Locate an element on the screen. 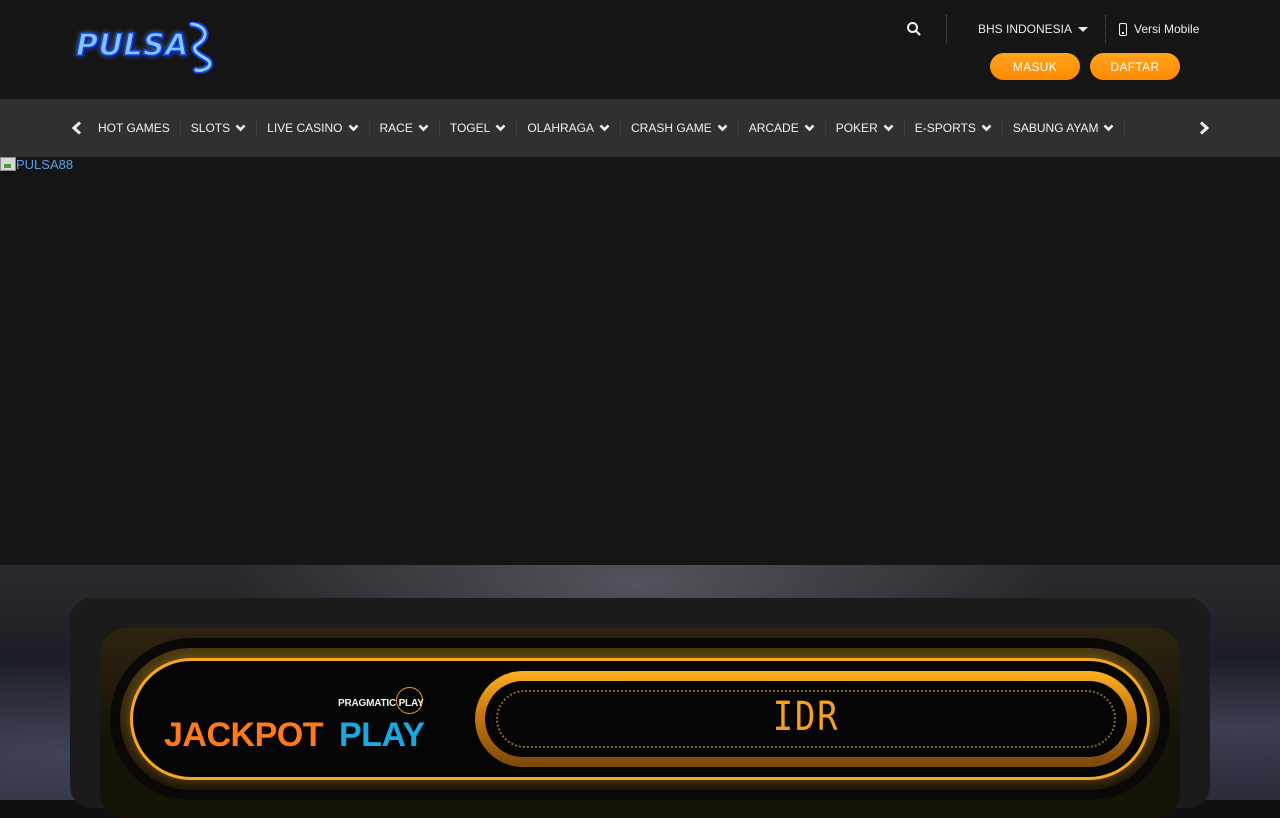 The image size is (1280, 818). search-button is located at coordinates (914, 29).